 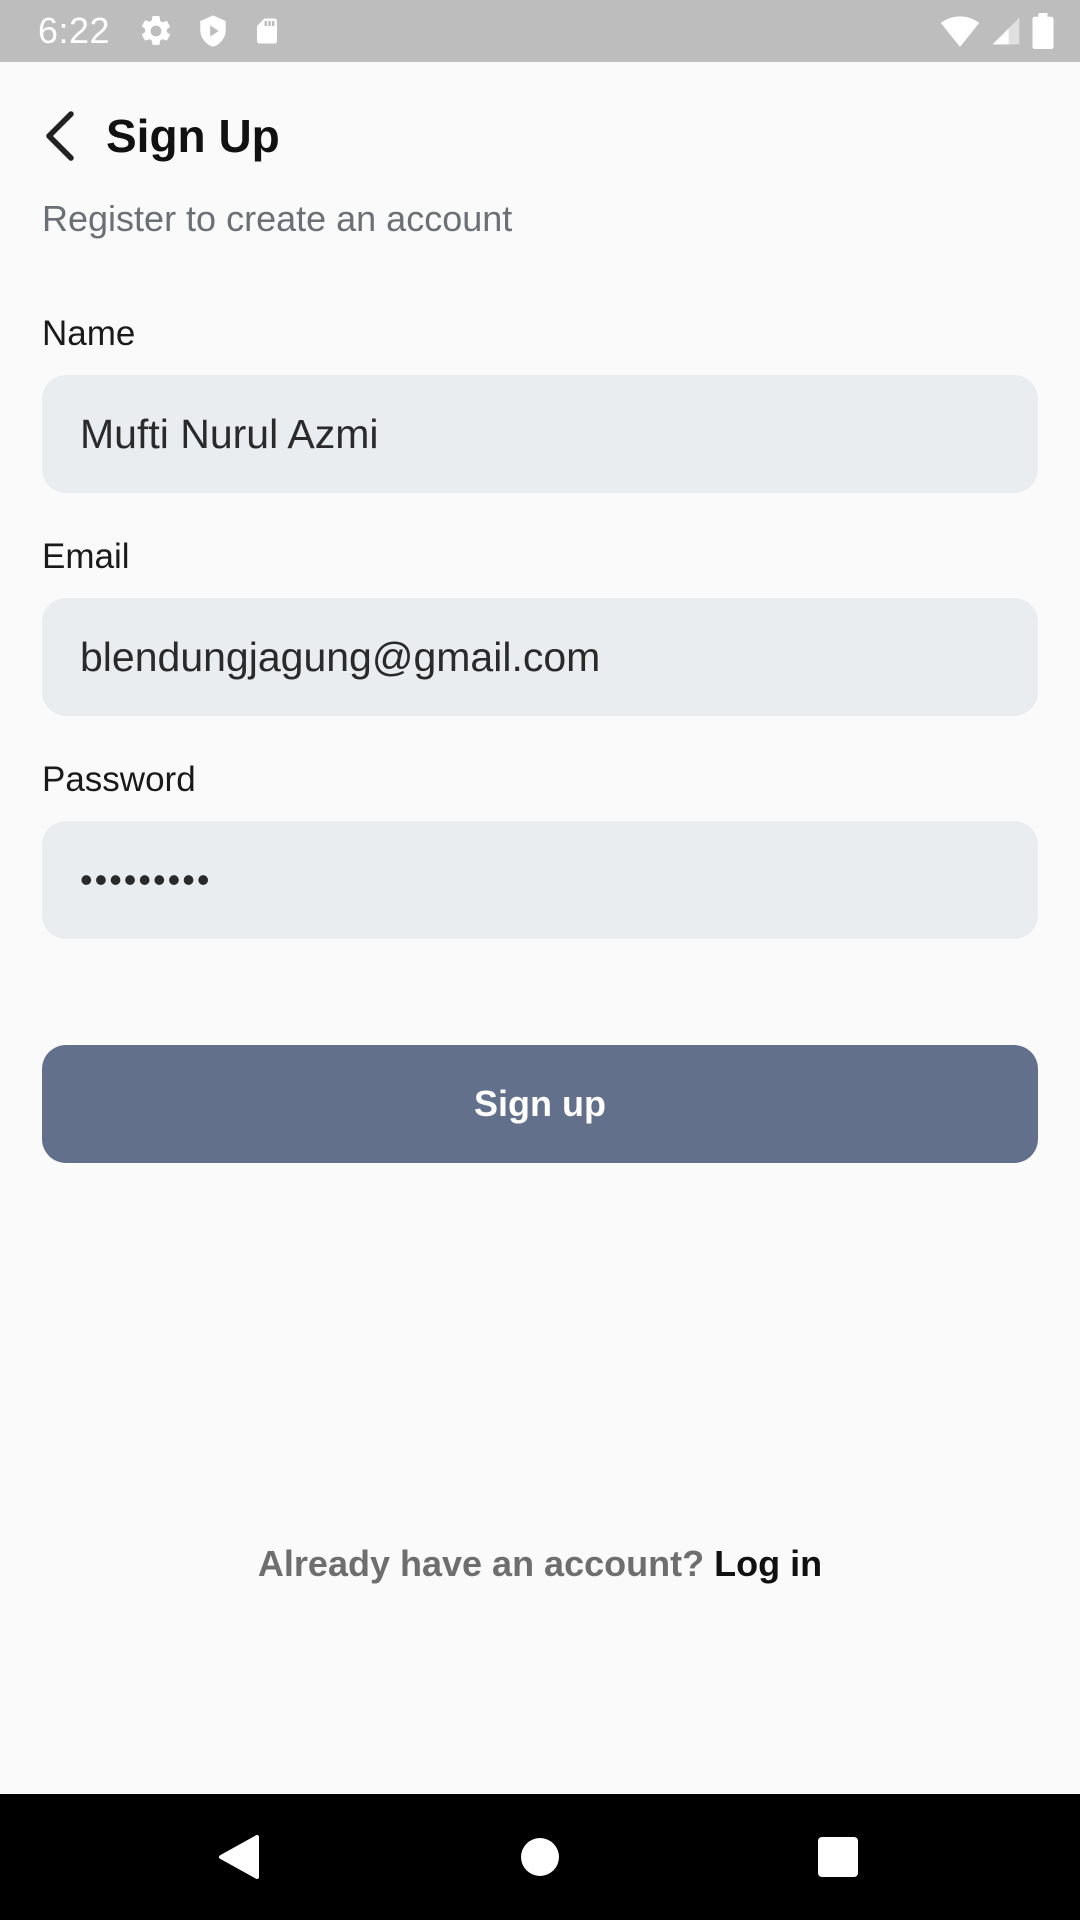 I want to click on email-field: blendungjagung@gmail.com, so click(x=540, y=657).